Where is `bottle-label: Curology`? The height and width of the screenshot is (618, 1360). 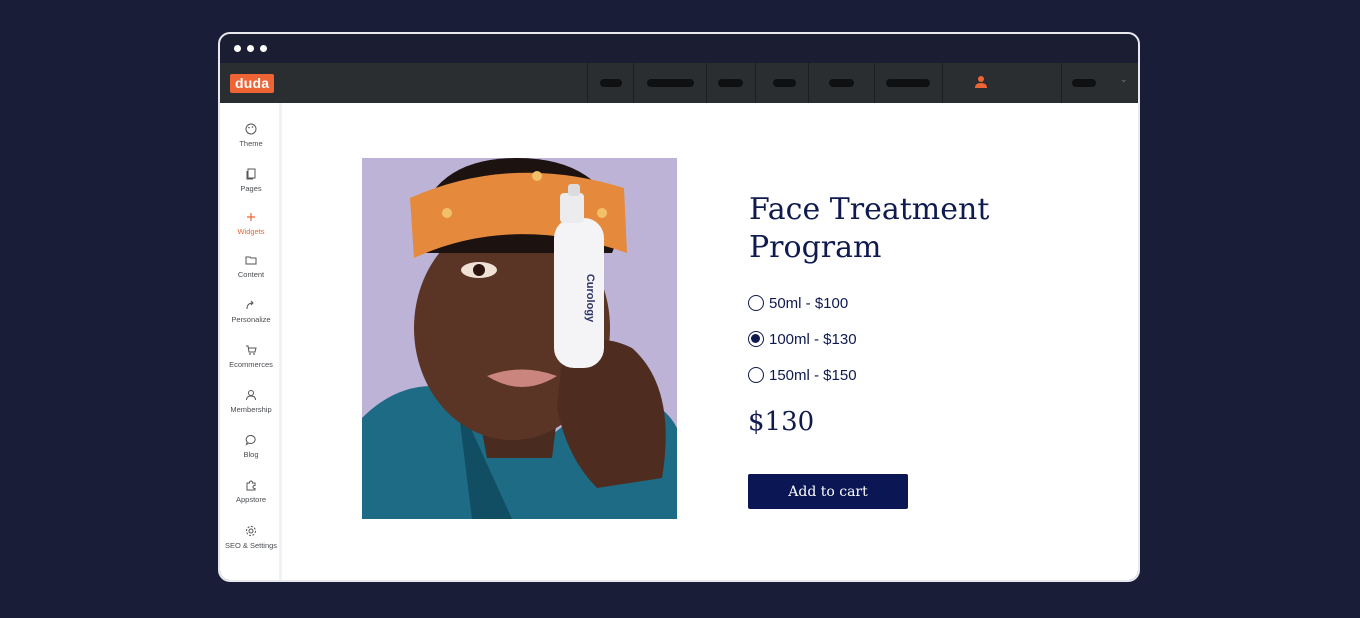 bottle-label: Curology is located at coordinates (590, 298).